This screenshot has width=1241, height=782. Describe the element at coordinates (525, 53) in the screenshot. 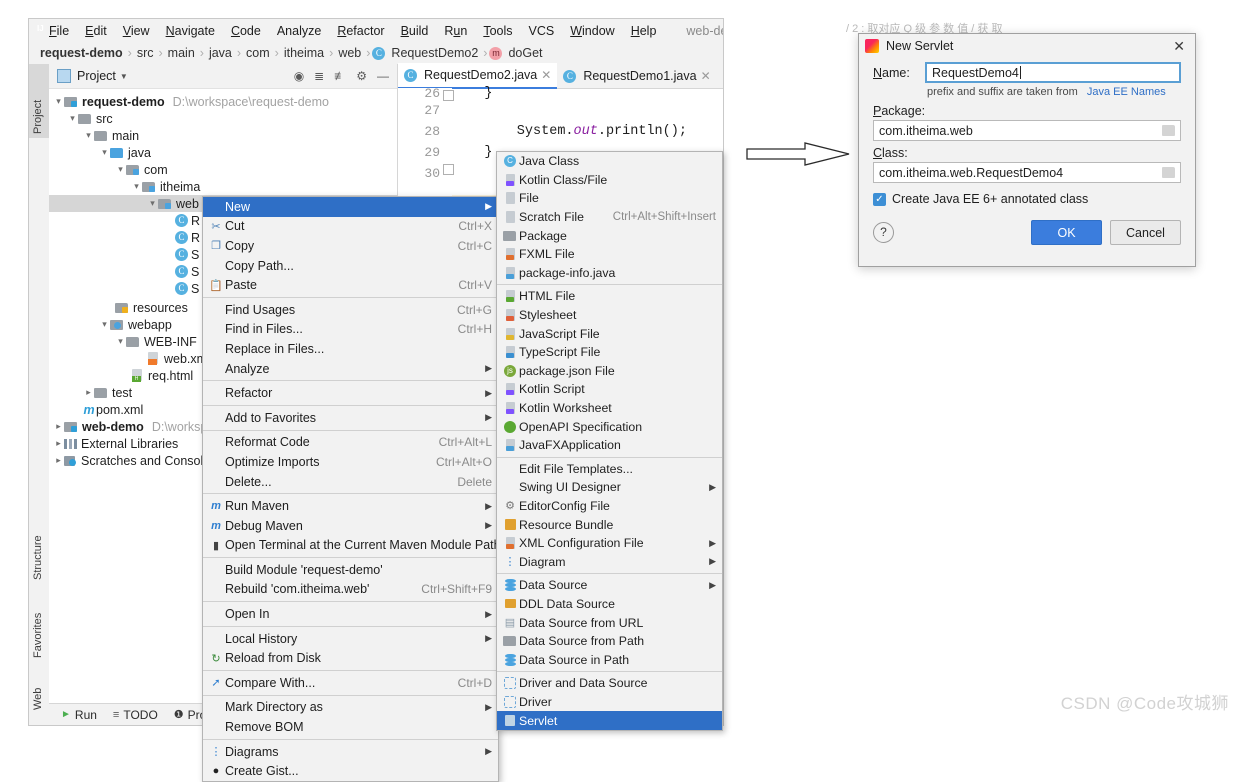

I see `breadcrumb-segment-method: doGet` at that location.